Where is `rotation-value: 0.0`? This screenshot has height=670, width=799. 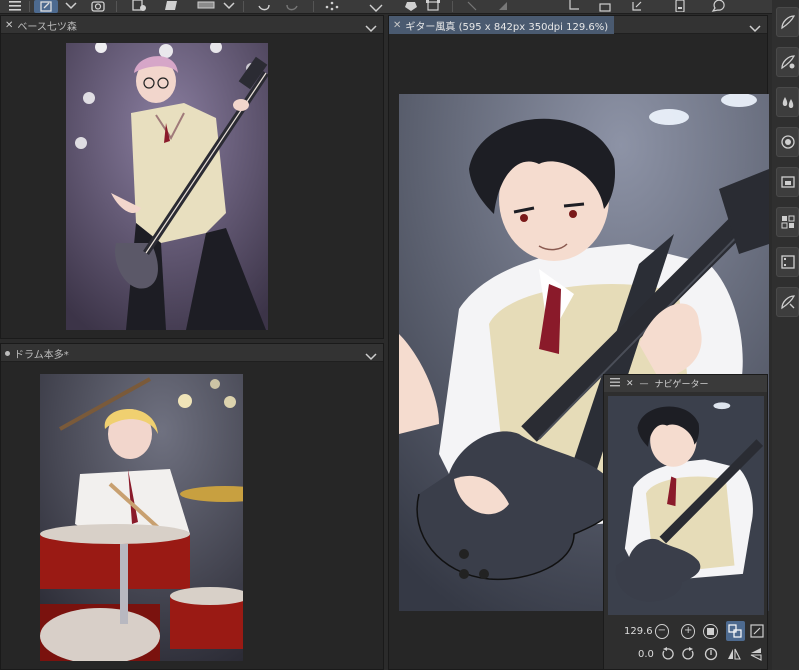
rotation-value: 0.0 is located at coordinates (647, 654).